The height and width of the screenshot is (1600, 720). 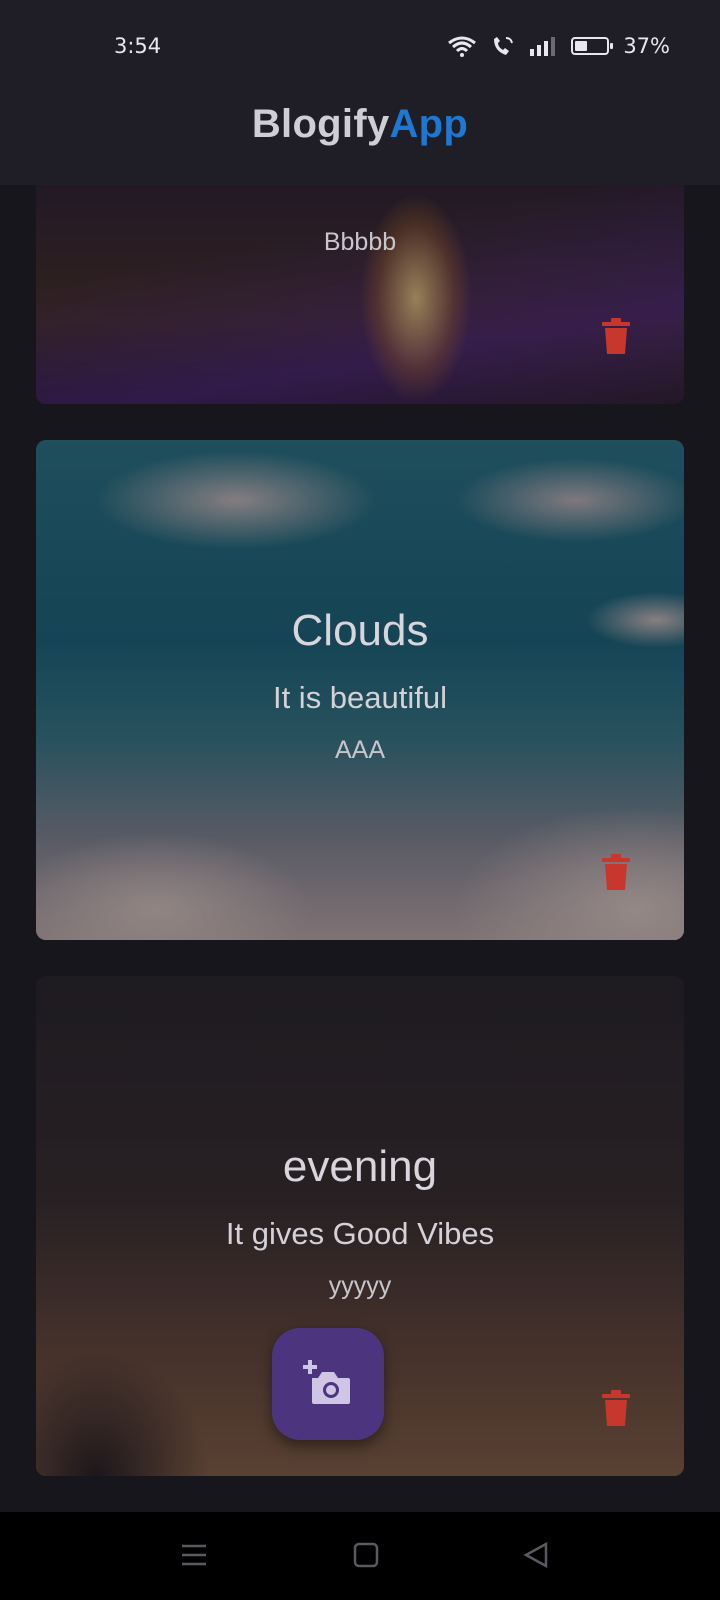 What do you see at coordinates (504, 46) in the screenshot?
I see `wifi-calling-icon` at bounding box center [504, 46].